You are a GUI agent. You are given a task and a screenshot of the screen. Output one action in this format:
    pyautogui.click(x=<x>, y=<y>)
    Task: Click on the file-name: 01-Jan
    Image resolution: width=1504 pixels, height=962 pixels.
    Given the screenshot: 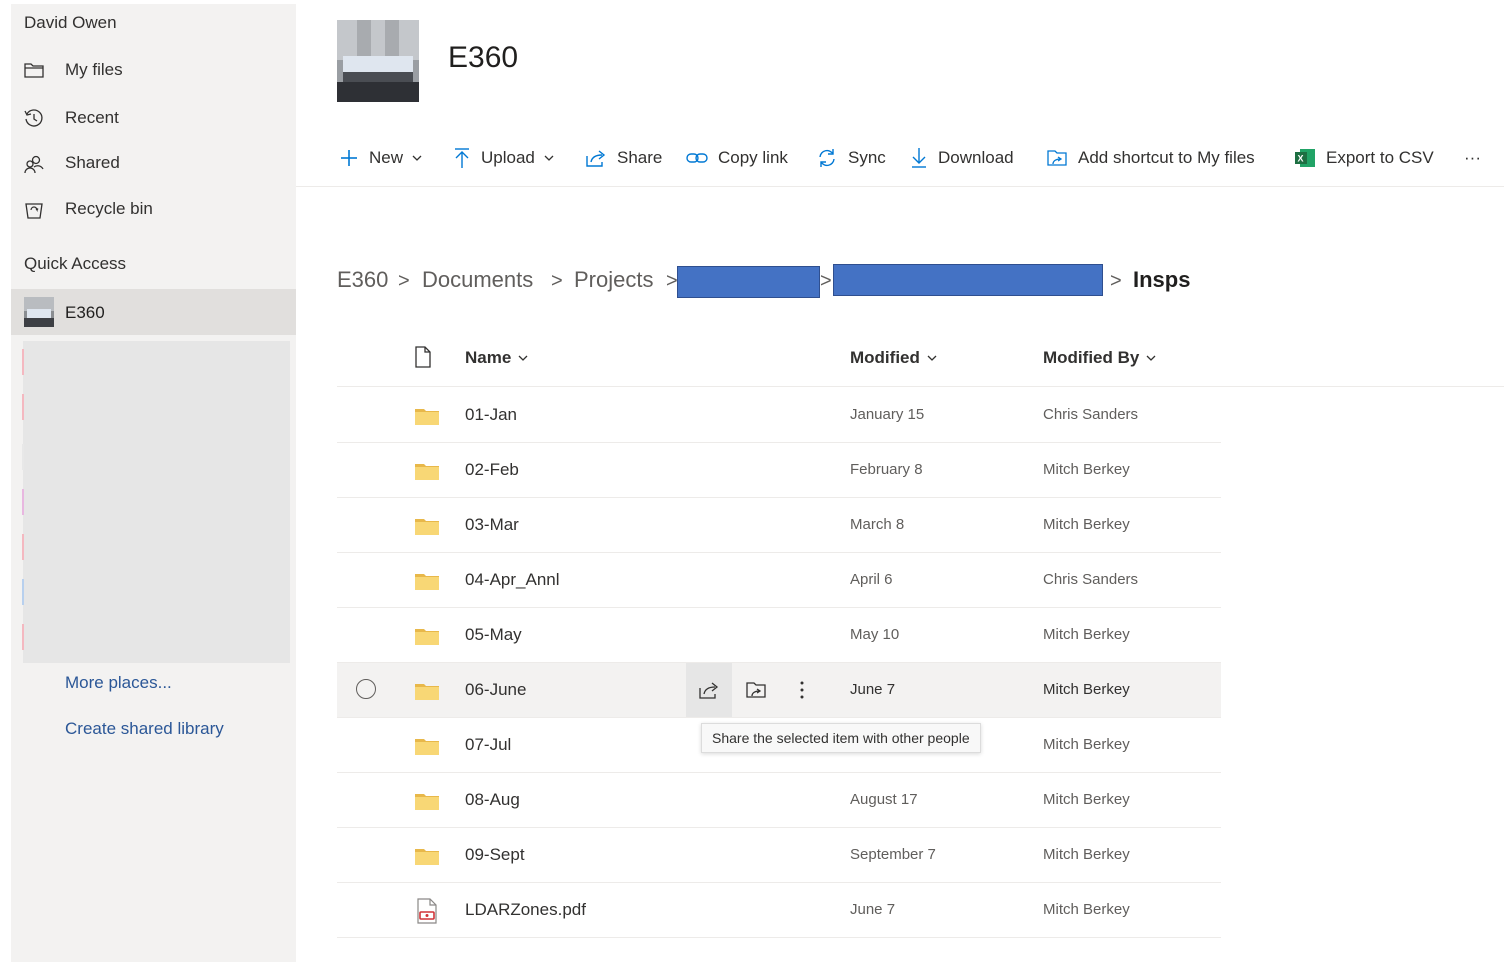 What is the action you would take?
    pyautogui.click(x=491, y=415)
    